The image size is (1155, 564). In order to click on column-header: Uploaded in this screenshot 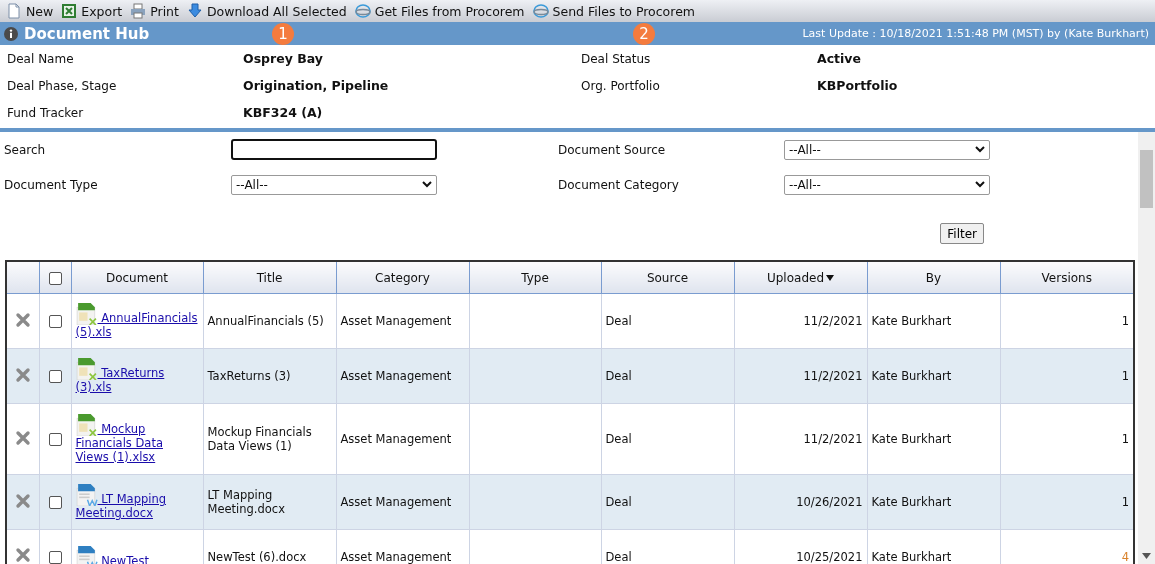, I will do `click(800, 277)`.